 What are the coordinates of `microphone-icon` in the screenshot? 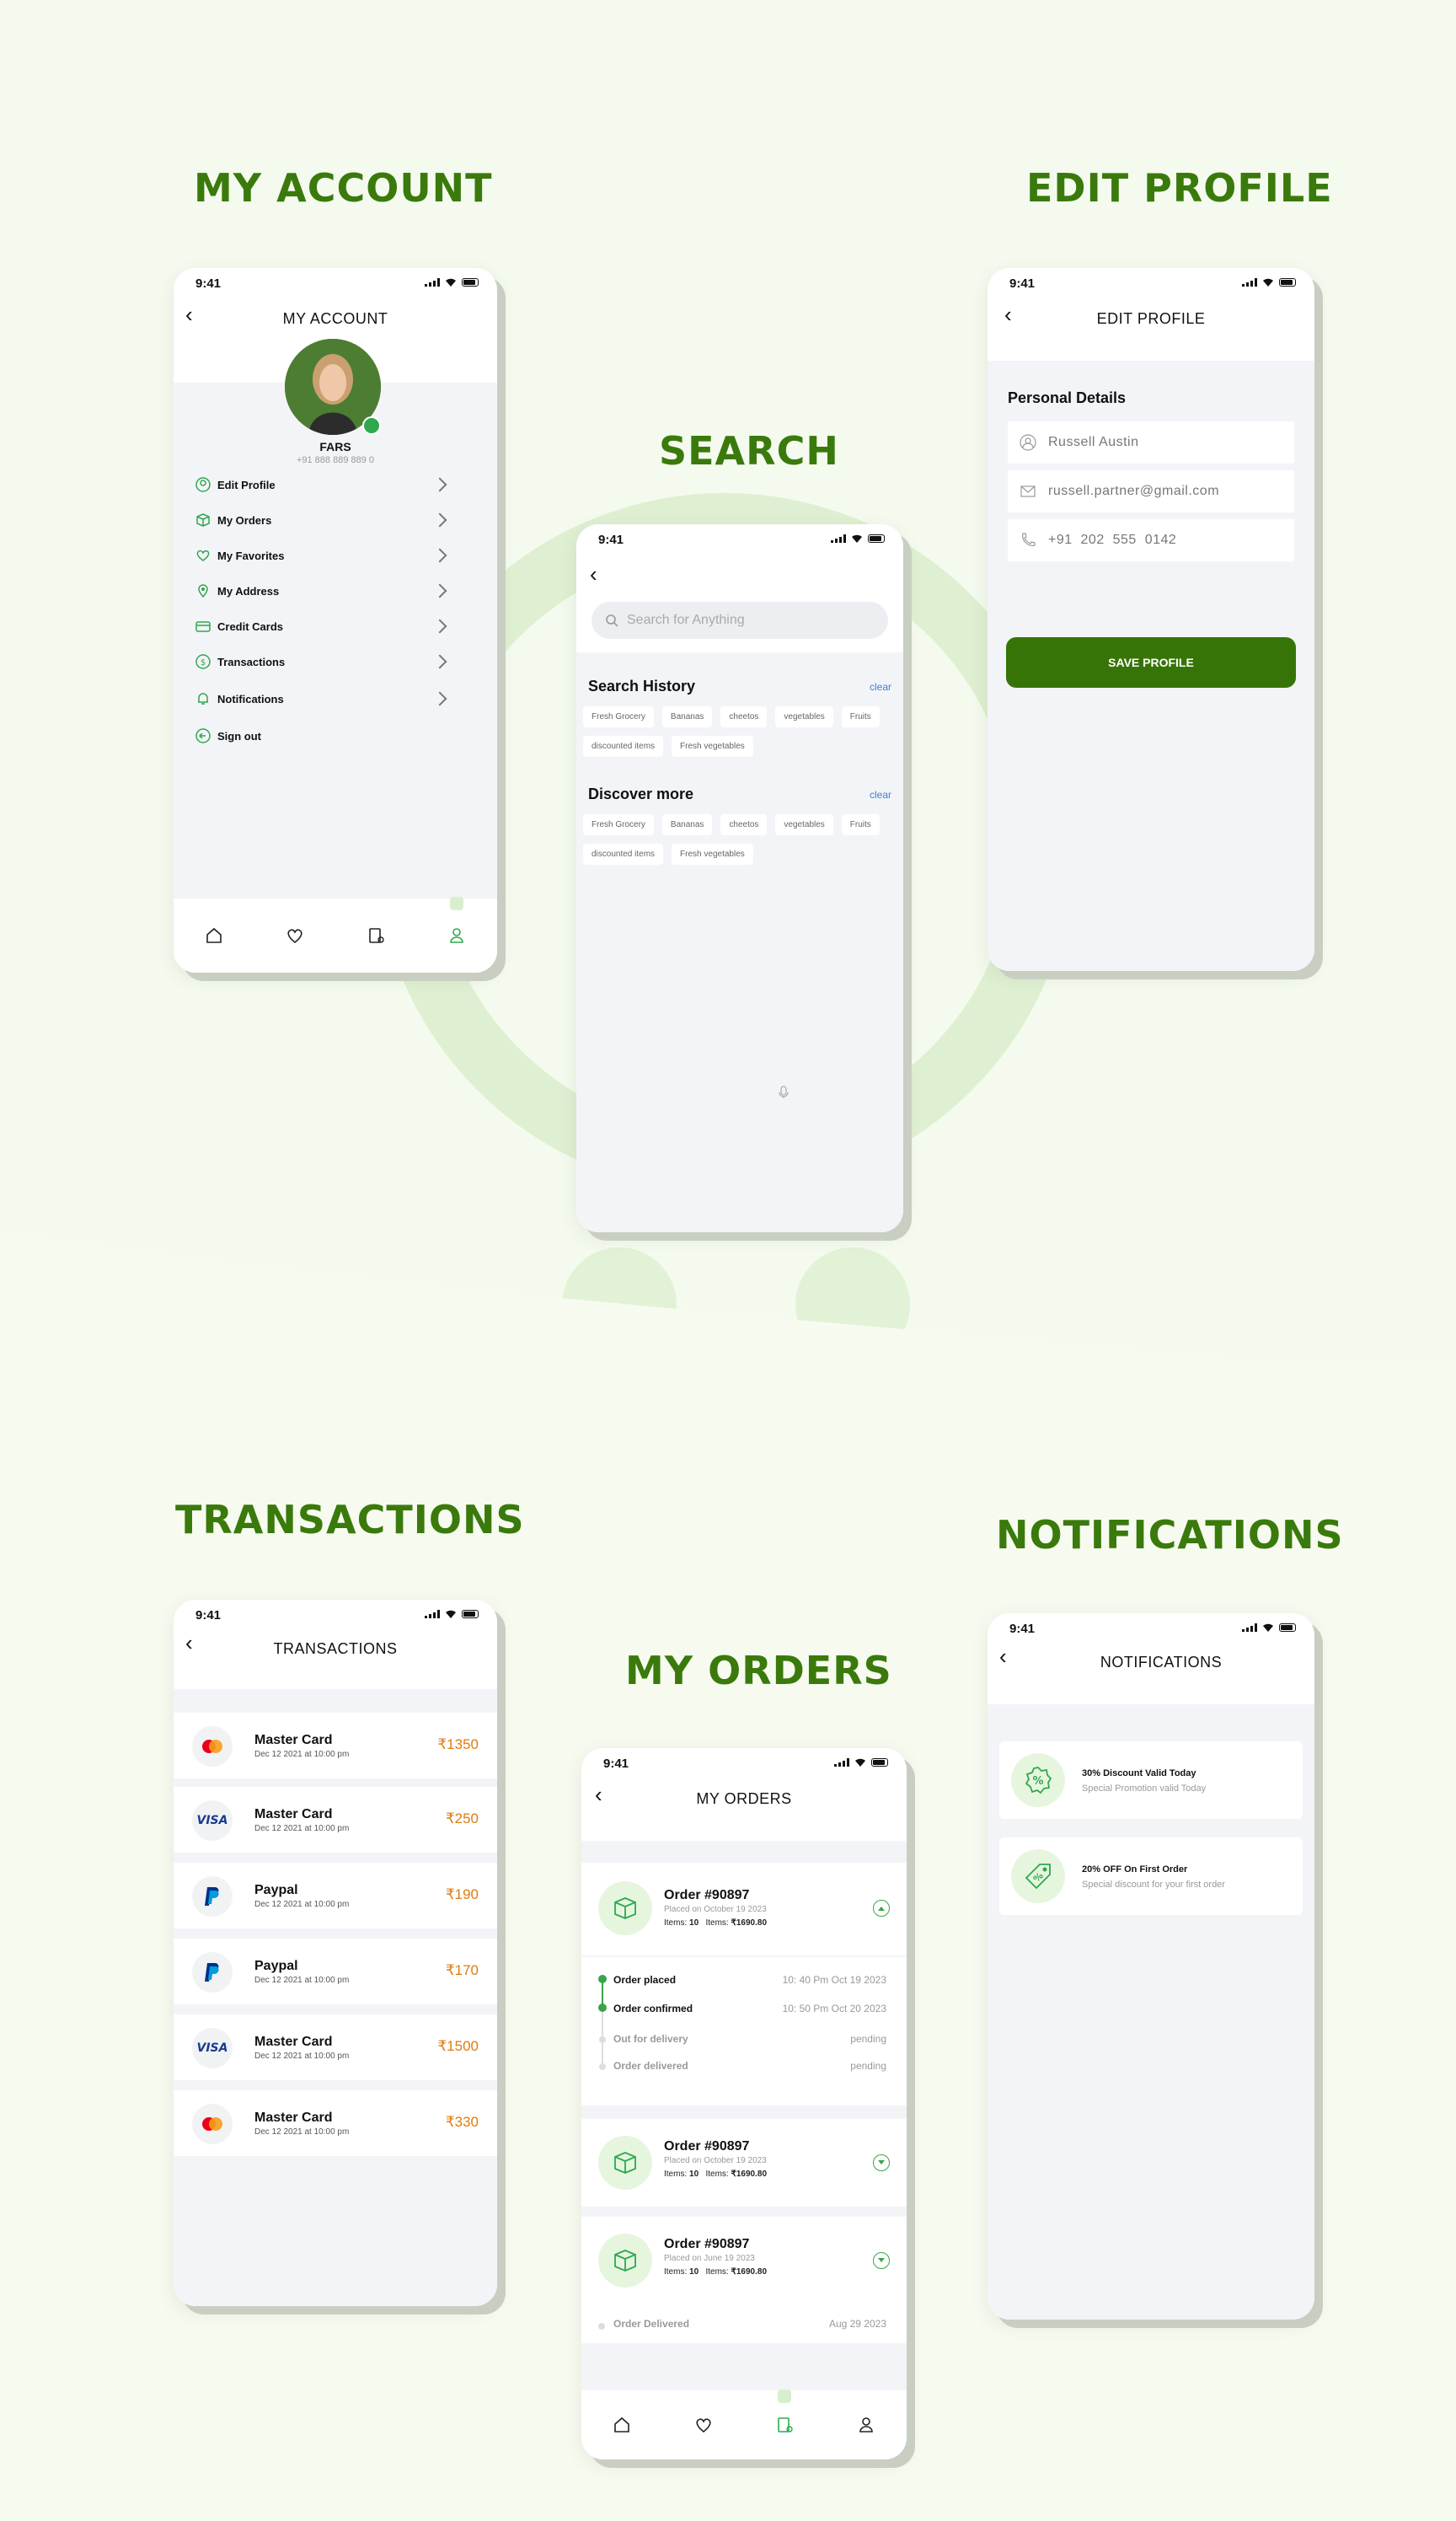 It's located at (784, 1092).